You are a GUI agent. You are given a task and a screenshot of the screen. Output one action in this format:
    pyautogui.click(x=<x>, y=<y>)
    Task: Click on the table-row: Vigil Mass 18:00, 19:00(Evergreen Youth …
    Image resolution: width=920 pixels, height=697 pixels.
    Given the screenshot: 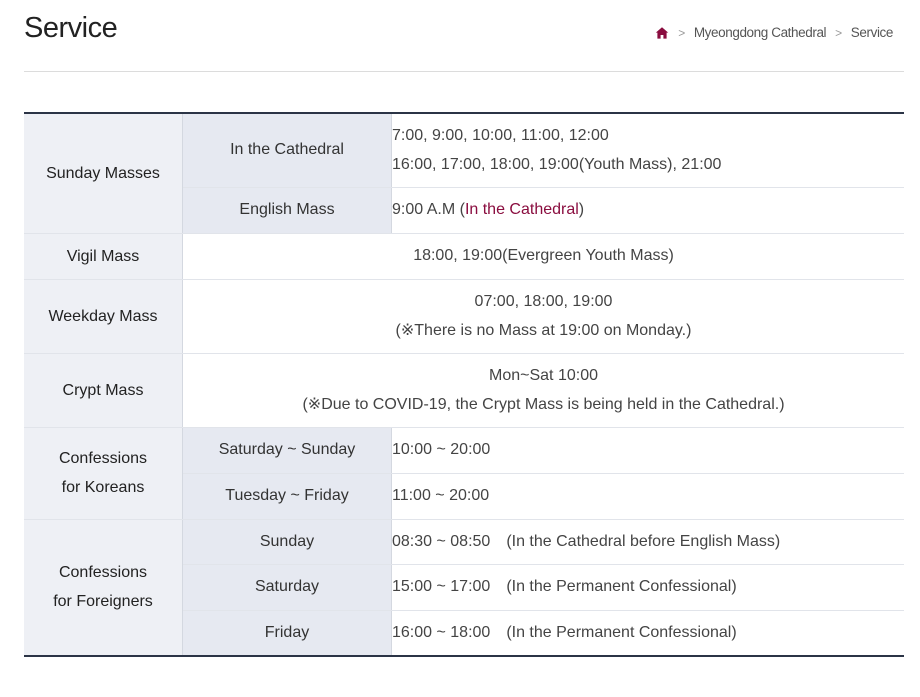 What is the action you would take?
    pyautogui.click(x=464, y=256)
    